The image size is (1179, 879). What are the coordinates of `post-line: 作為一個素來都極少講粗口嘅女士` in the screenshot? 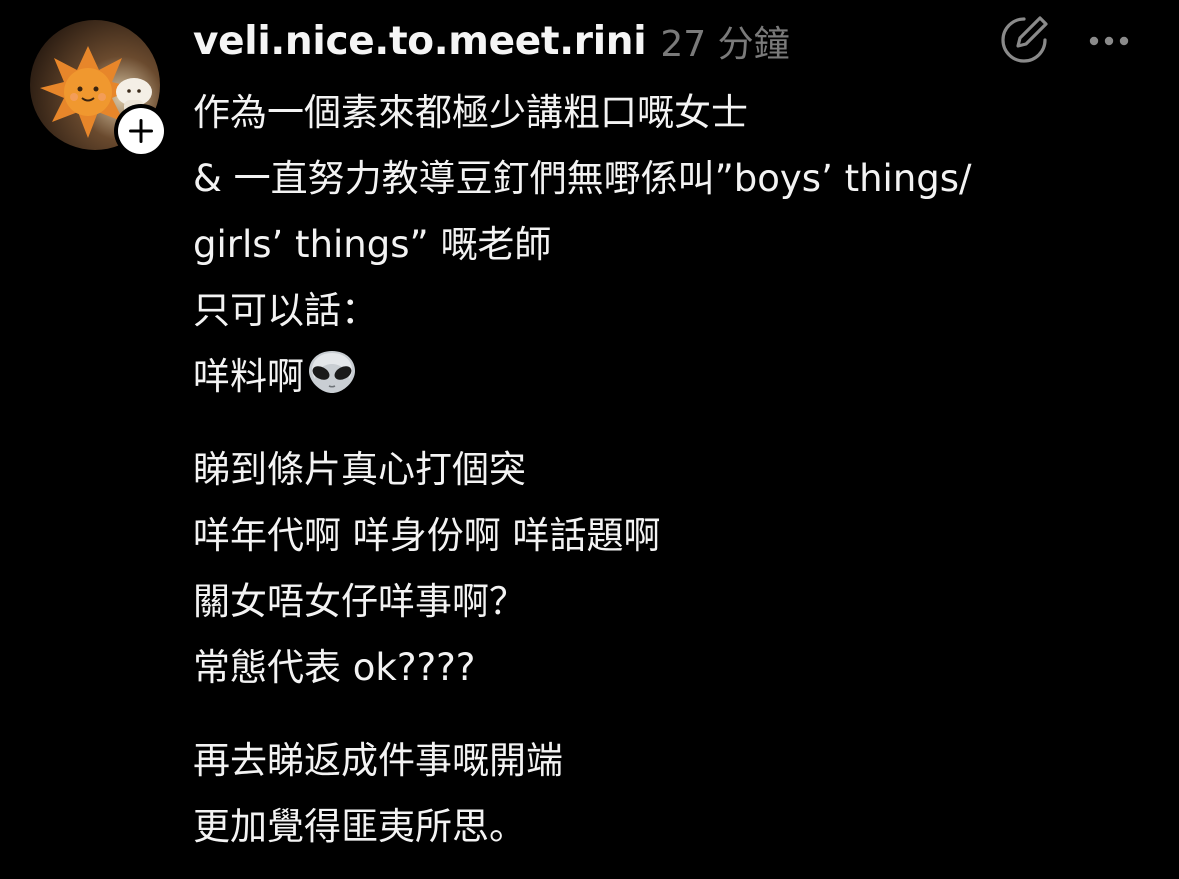 It's located at (470, 112).